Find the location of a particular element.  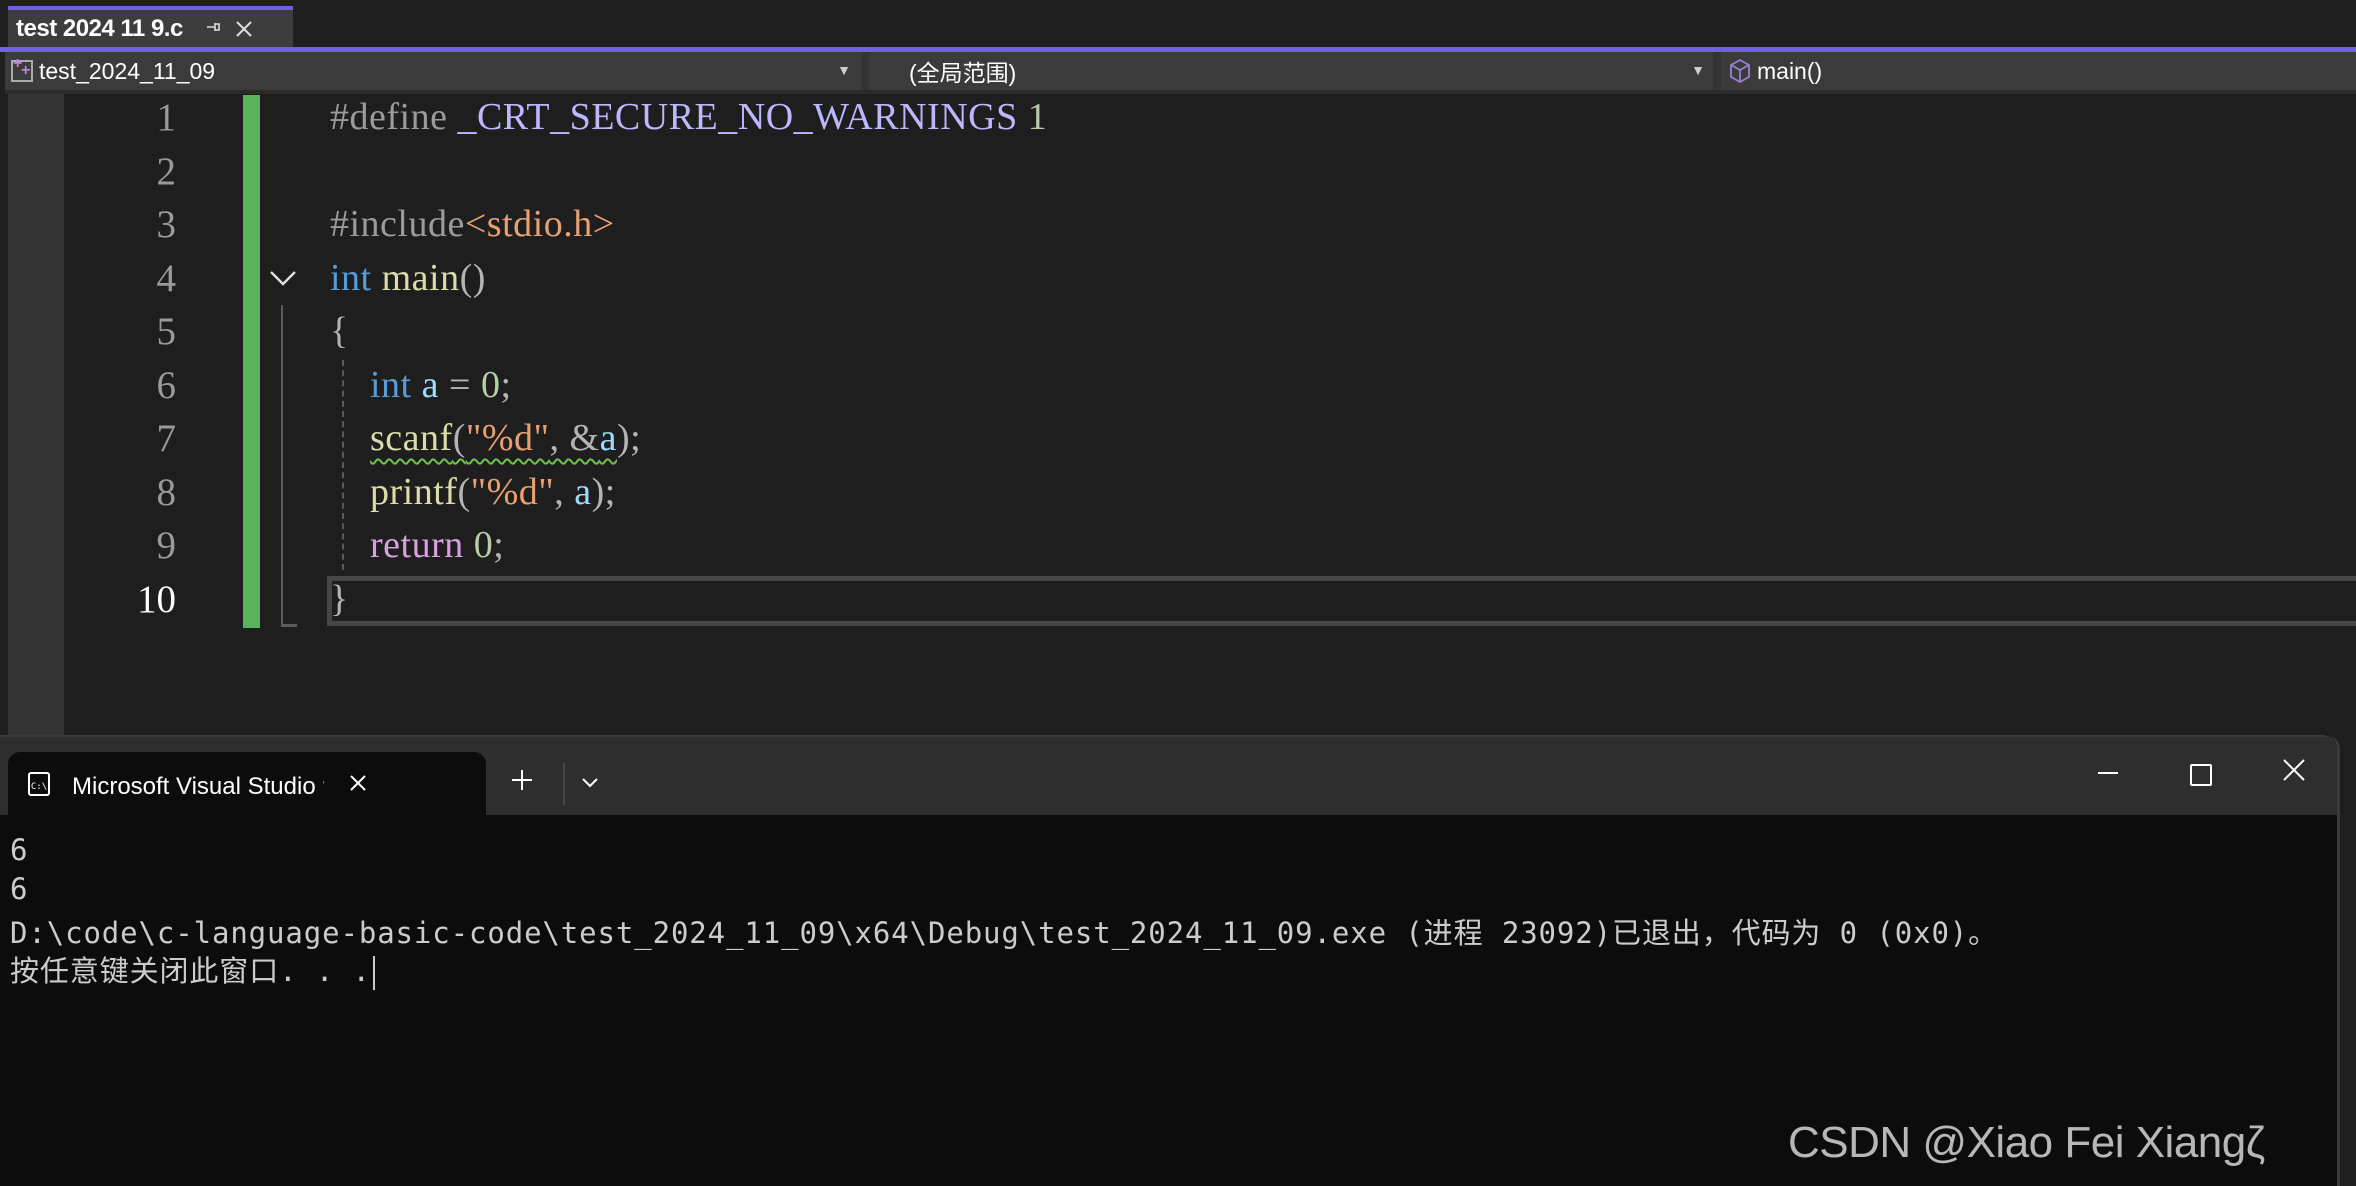

text-cursor is located at coordinates (373, 973).